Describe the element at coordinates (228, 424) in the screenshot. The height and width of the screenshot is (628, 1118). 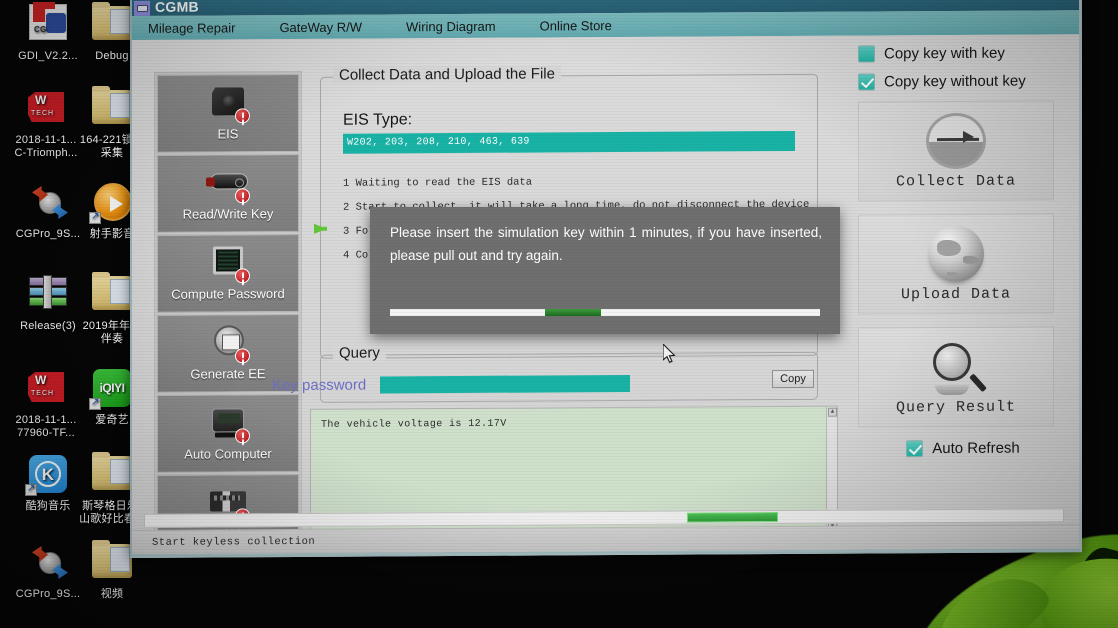
I see `auto-computer-icon` at that location.